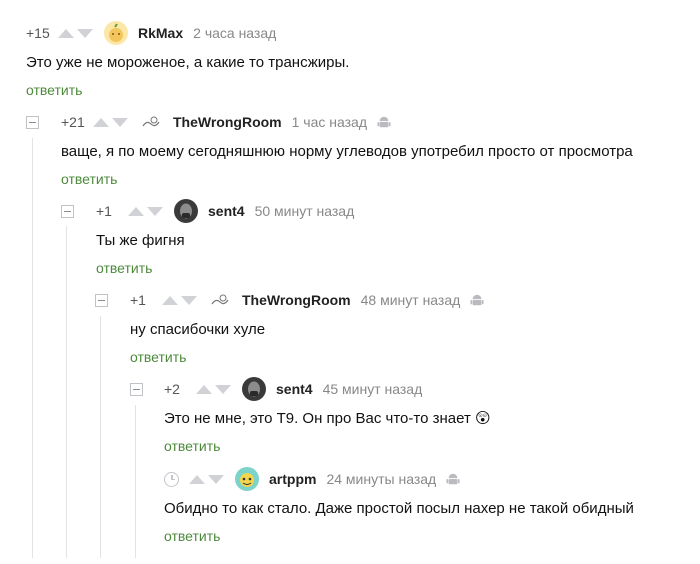  I want to click on comment-time: 24 минуты назад, so click(381, 479).